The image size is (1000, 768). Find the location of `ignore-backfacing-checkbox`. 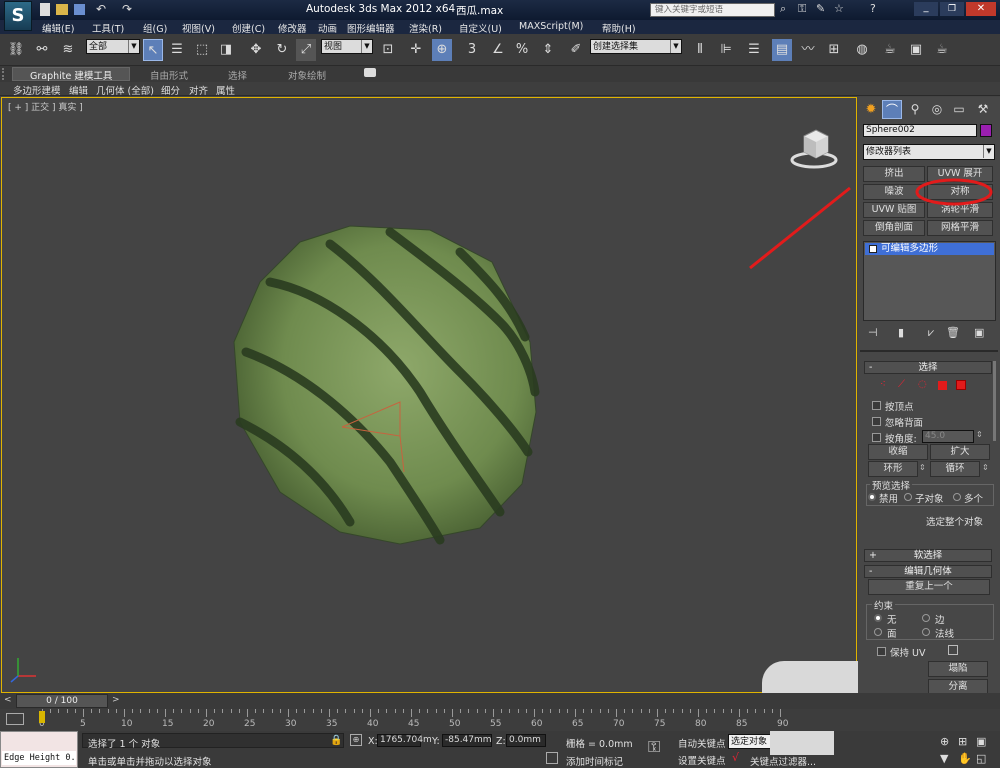

ignore-backfacing-checkbox is located at coordinates (876, 421).